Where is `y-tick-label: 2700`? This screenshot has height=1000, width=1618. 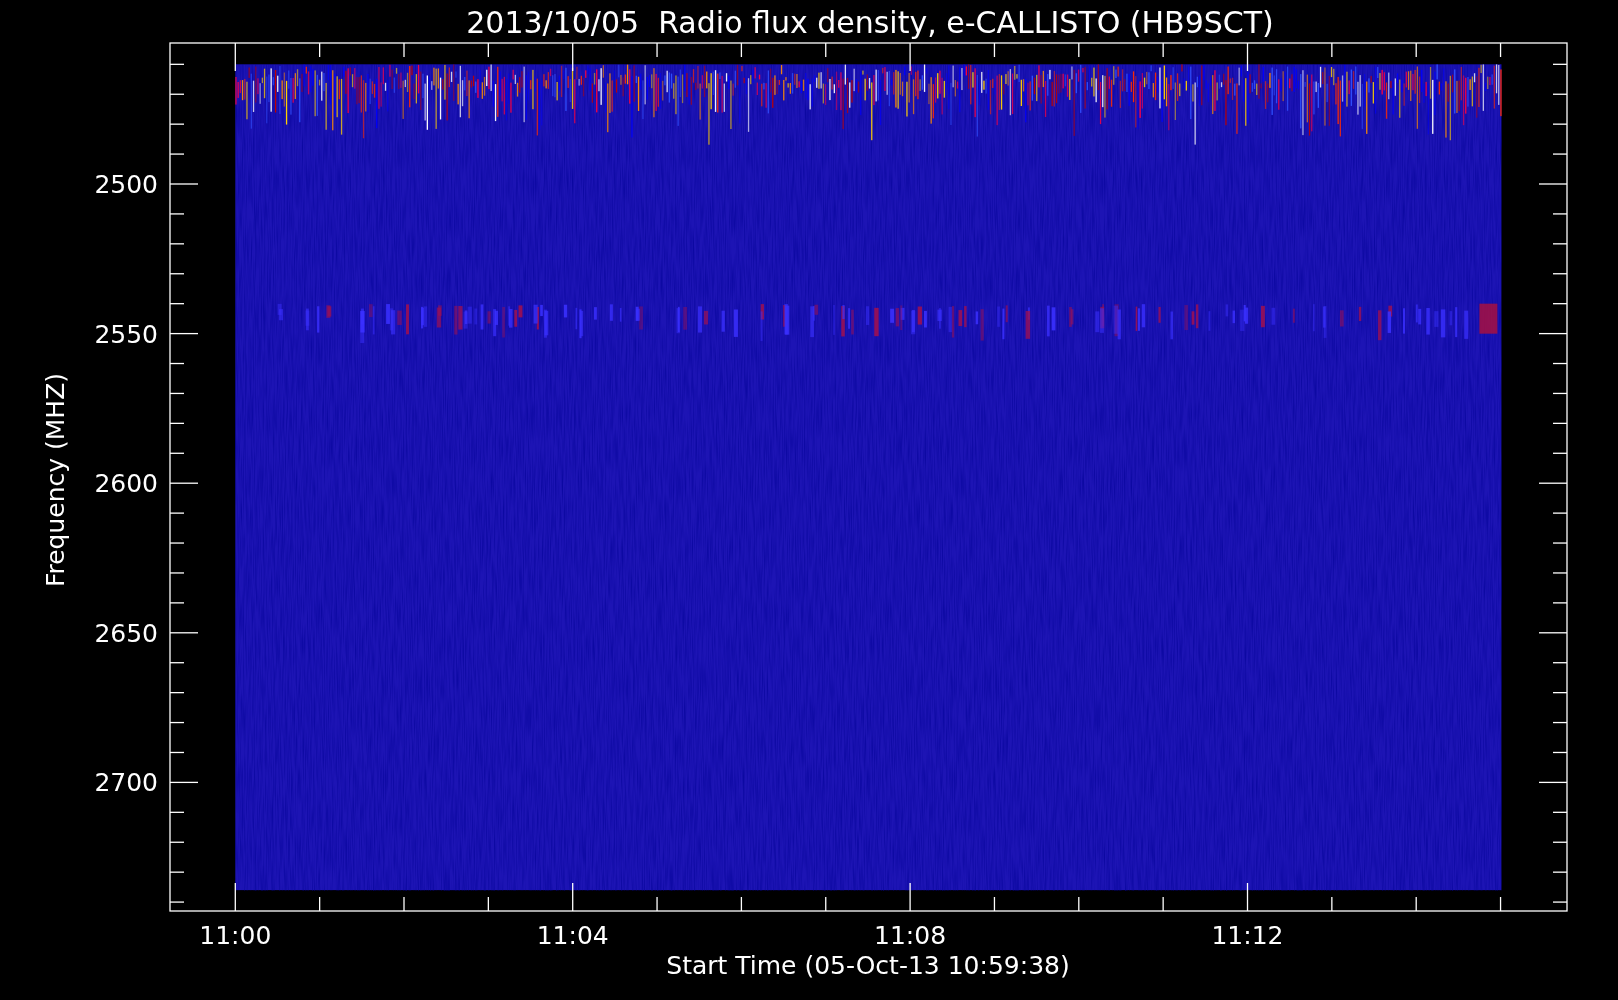 y-tick-label: 2700 is located at coordinates (126, 783).